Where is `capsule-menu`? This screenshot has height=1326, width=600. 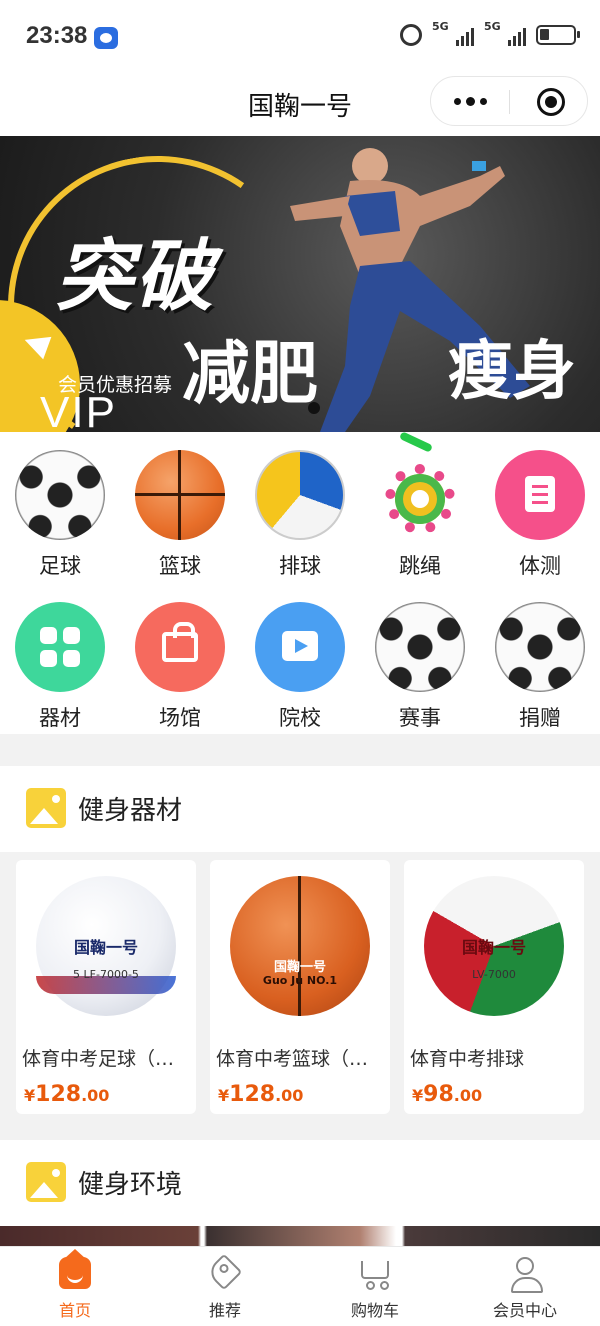 capsule-menu is located at coordinates (509, 101).